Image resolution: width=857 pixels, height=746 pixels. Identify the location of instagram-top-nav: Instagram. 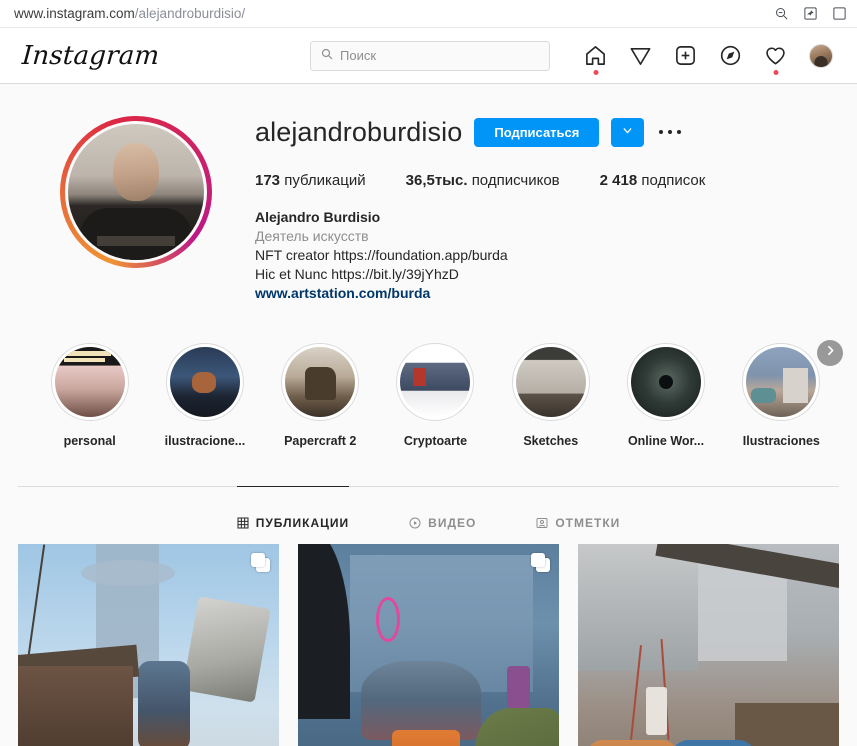
(428, 56).